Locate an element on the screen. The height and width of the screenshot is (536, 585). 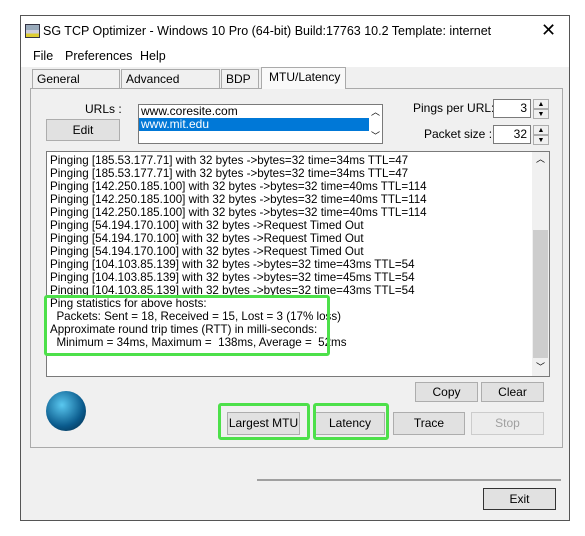
statistics-highlight is located at coordinates (187, 325).